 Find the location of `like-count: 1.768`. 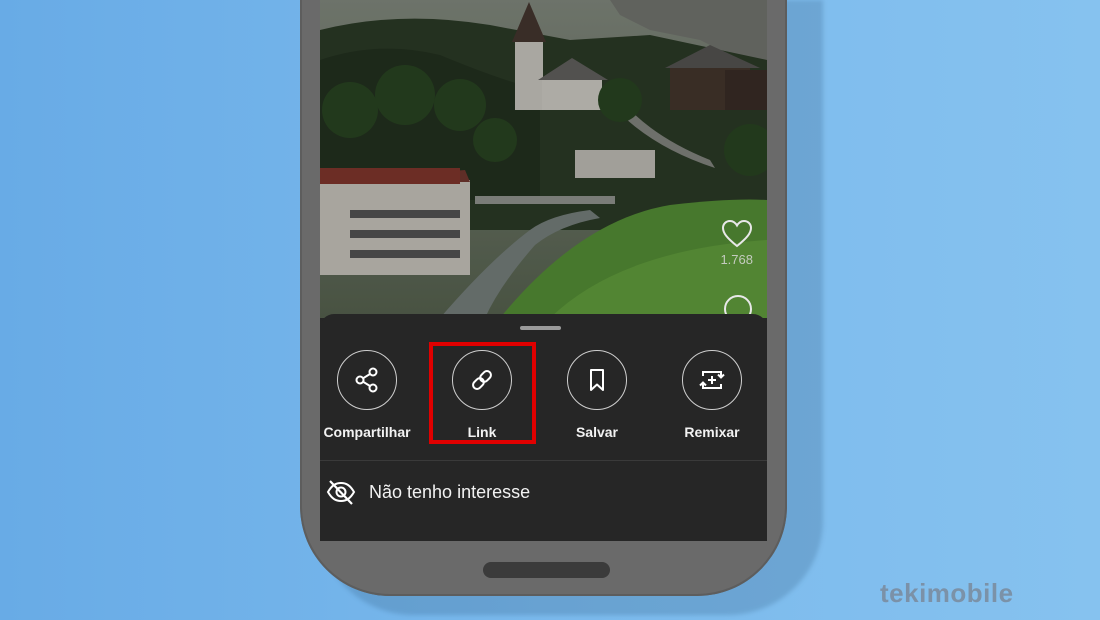

like-count: 1.768 is located at coordinates (736, 259).